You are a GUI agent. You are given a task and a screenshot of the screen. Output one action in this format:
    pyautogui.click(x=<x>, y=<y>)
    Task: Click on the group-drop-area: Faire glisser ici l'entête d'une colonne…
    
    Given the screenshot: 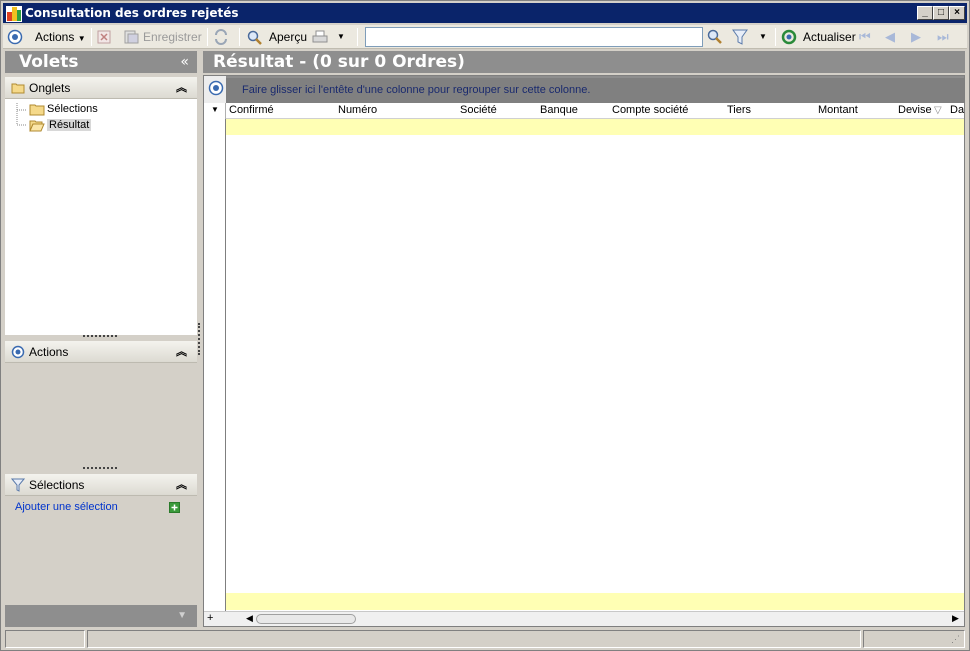 What is the action you would take?
    pyautogui.click(x=595, y=90)
    